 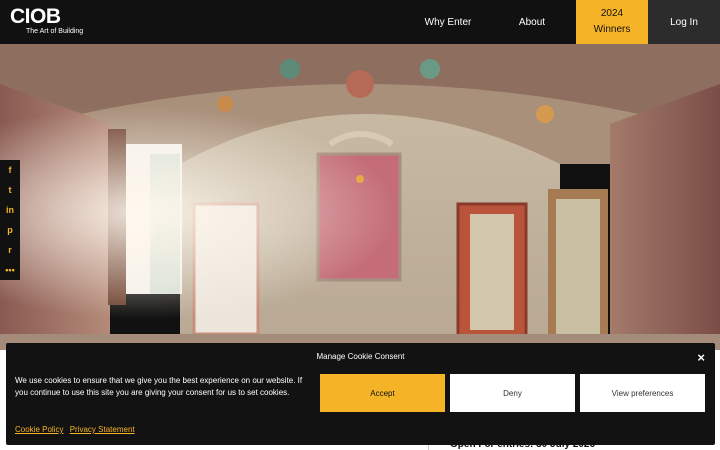 I want to click on cookie-policy-link: Cookie Policy, so click(x=39, y=429).